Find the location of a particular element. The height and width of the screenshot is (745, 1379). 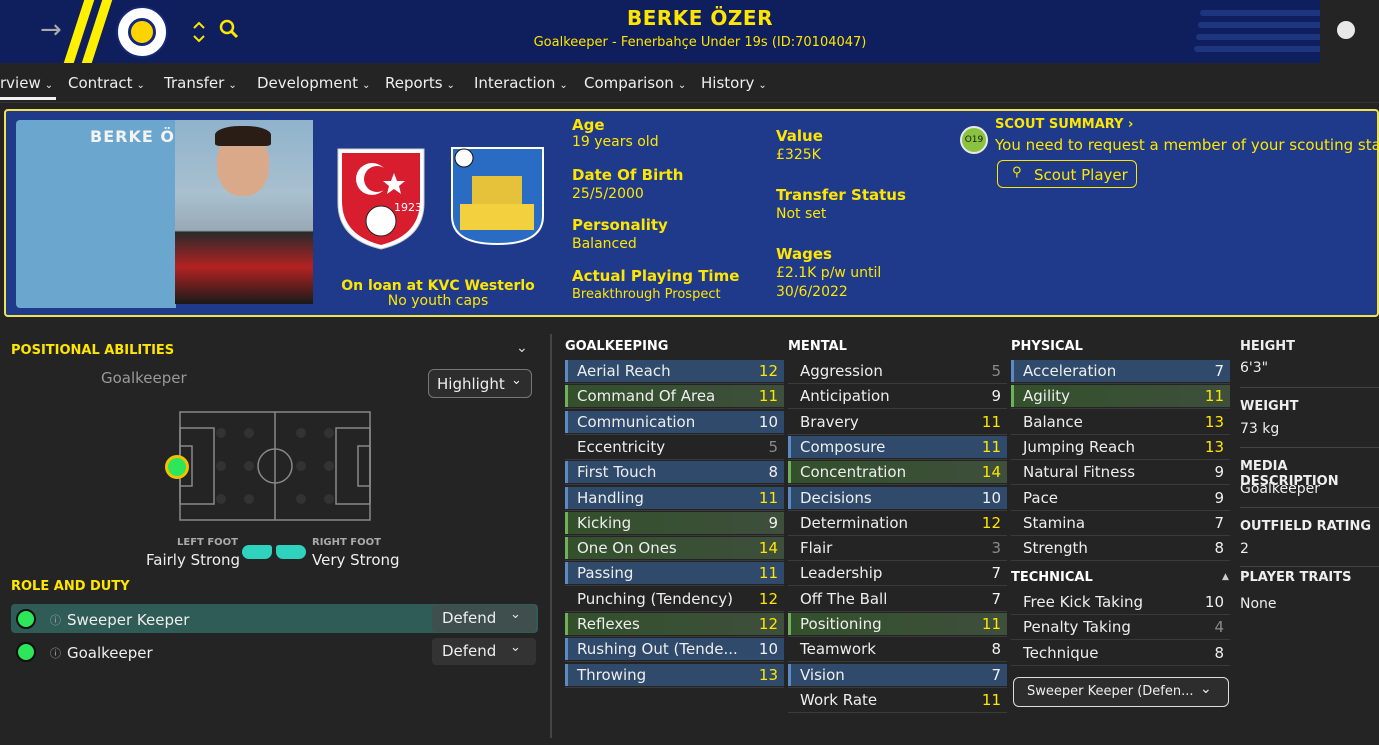

attribute-row: Flair 3 is located at coordinates (897, 549).